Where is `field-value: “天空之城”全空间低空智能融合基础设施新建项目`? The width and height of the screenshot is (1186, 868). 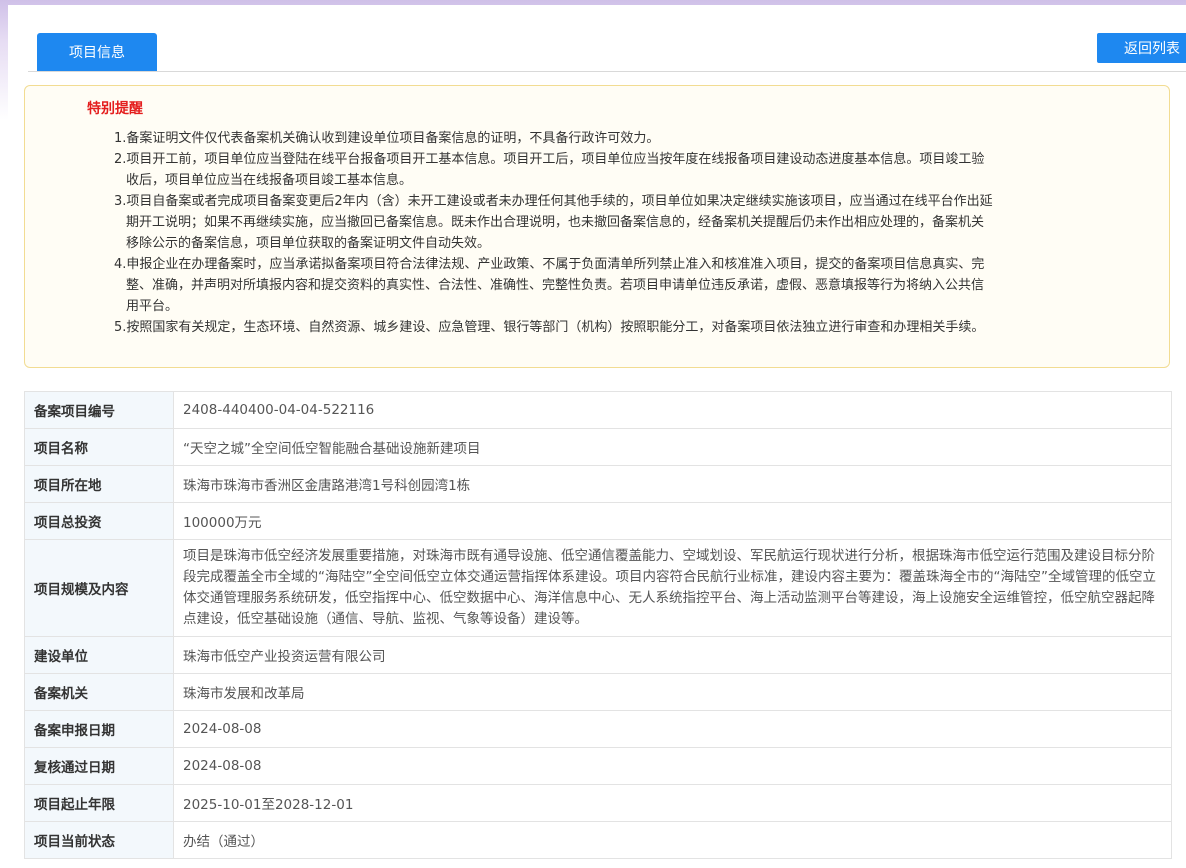 field-value: “天空之城”全空间低空智能融合基础设施新建项目 is located at coordinates (672, 447).